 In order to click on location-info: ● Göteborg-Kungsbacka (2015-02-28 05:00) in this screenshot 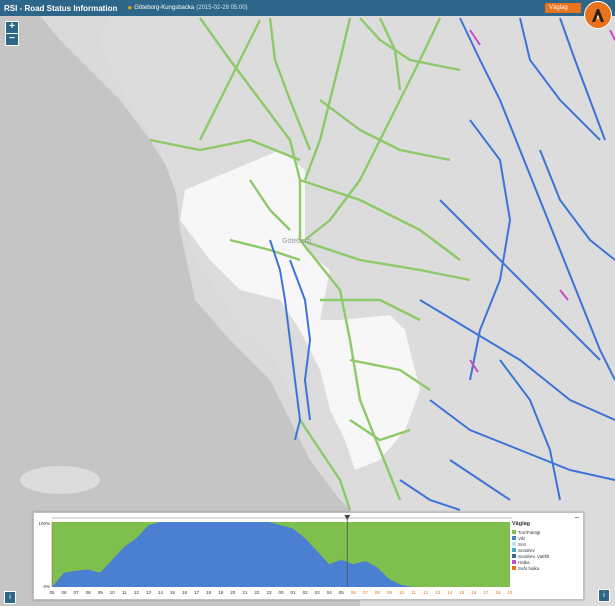, I will do `click(187, 8)`.